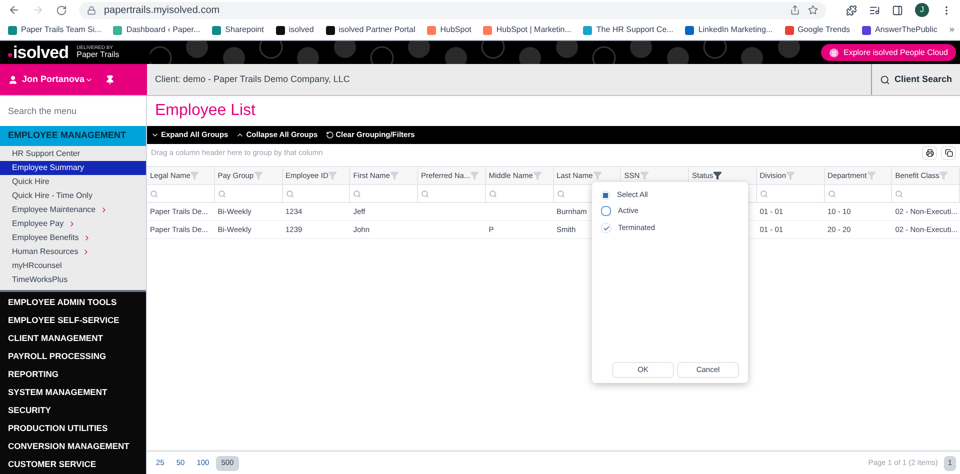  Describe the element at coordinates (73, 168) in the screenshot. I see `menu-item: Employee Summary` at that location.